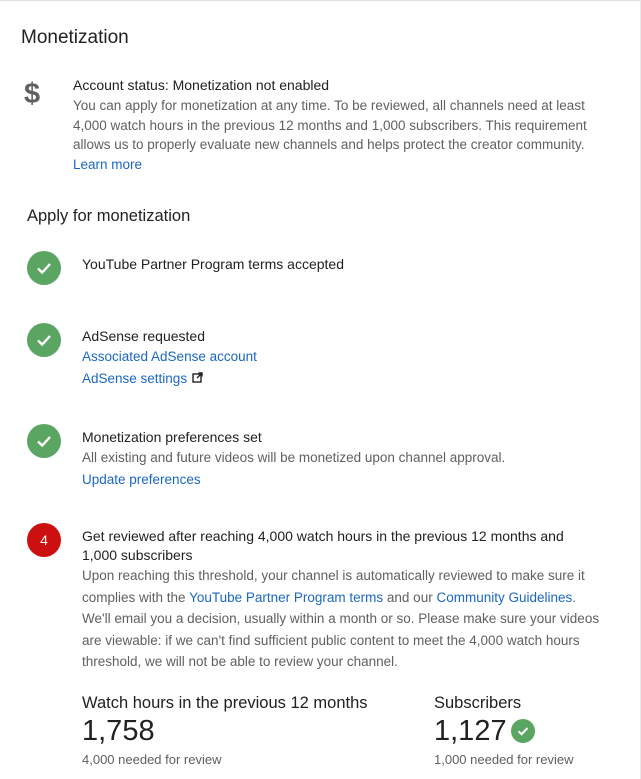  What do you see at coordinates (143, 336) in the screenshot?
I see `step-2-title: AdSense requested` at bounding box center [143, 336].